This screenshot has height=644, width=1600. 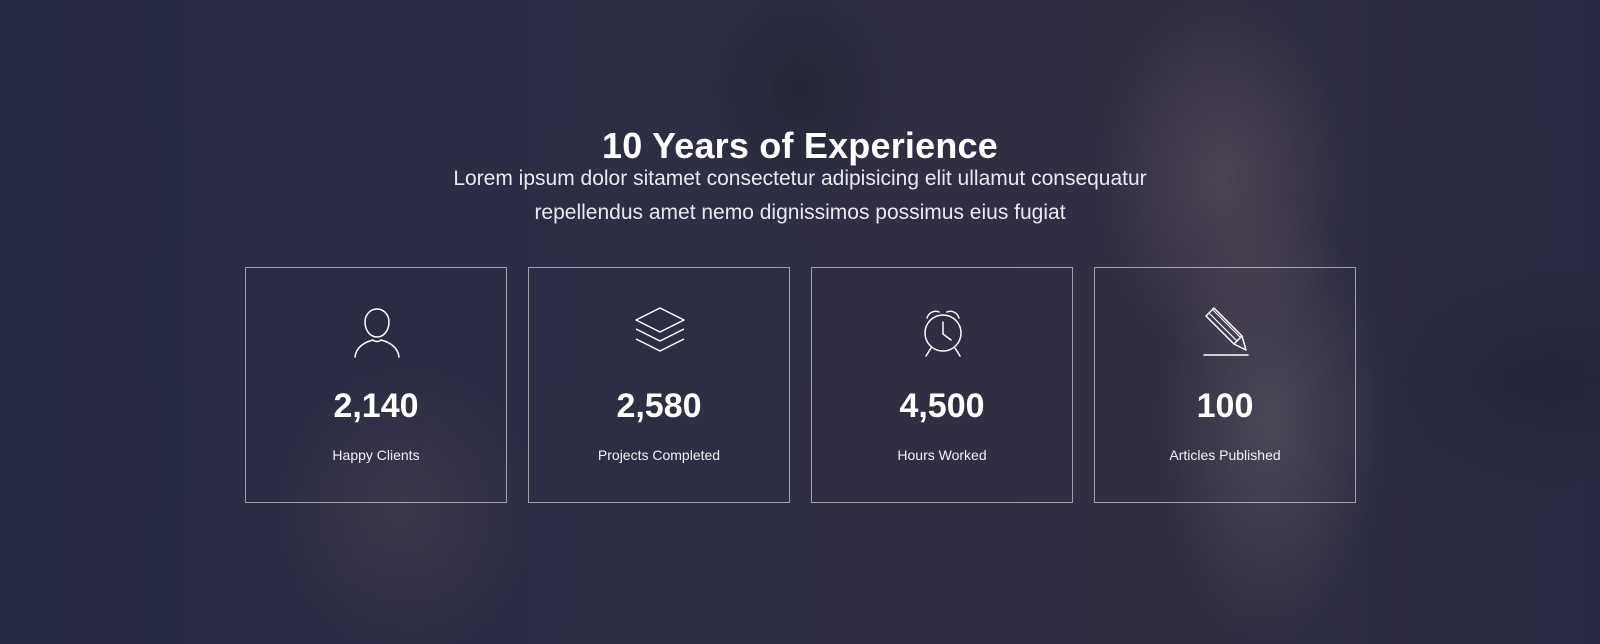 I want to click on alarm-clock-icon, so click(x=943, y=332).